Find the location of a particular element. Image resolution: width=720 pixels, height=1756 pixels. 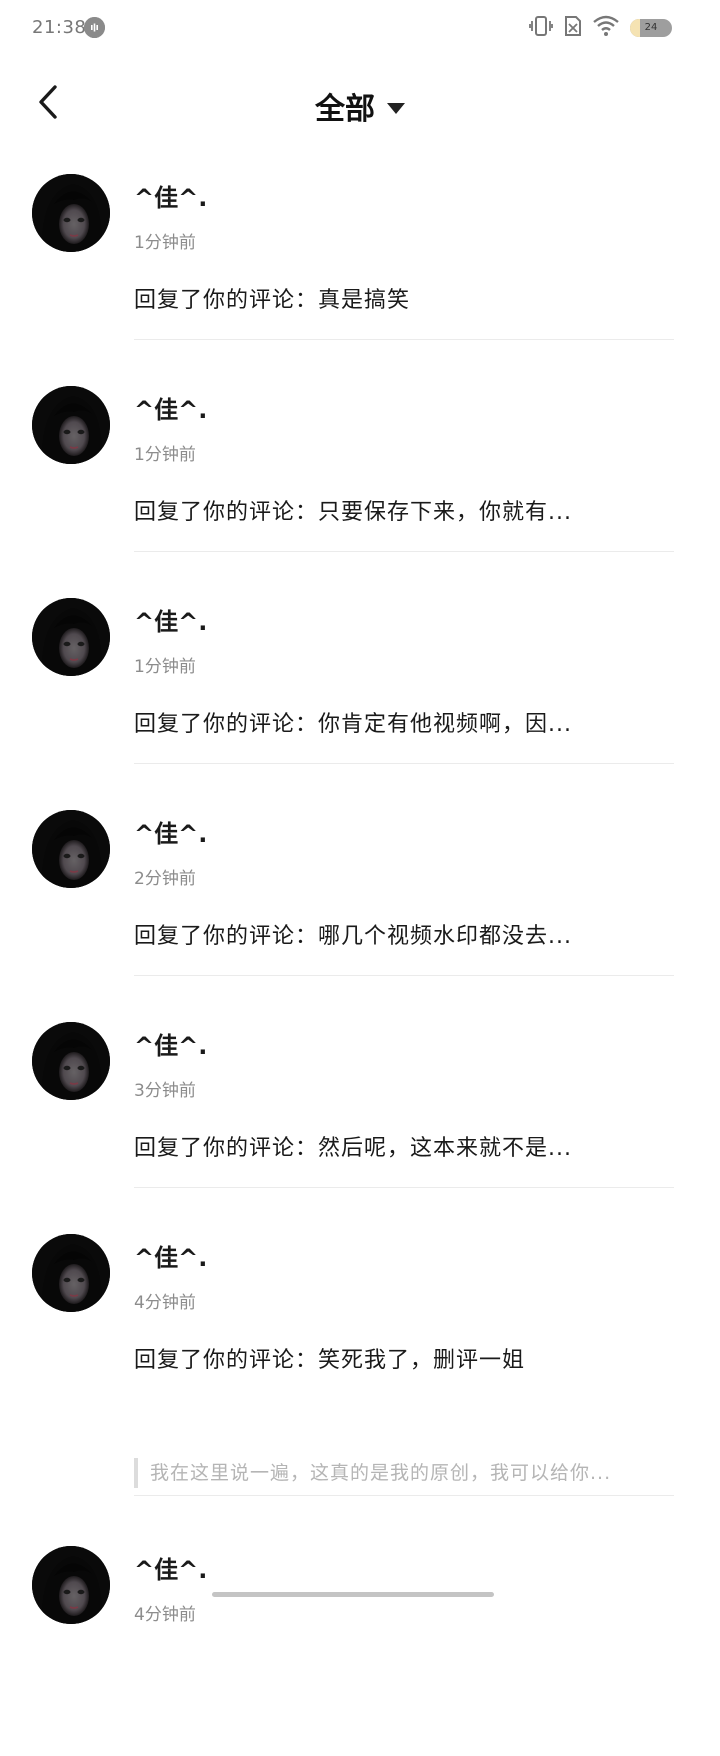

caret-down-icon is located at coordinates (396, 108).